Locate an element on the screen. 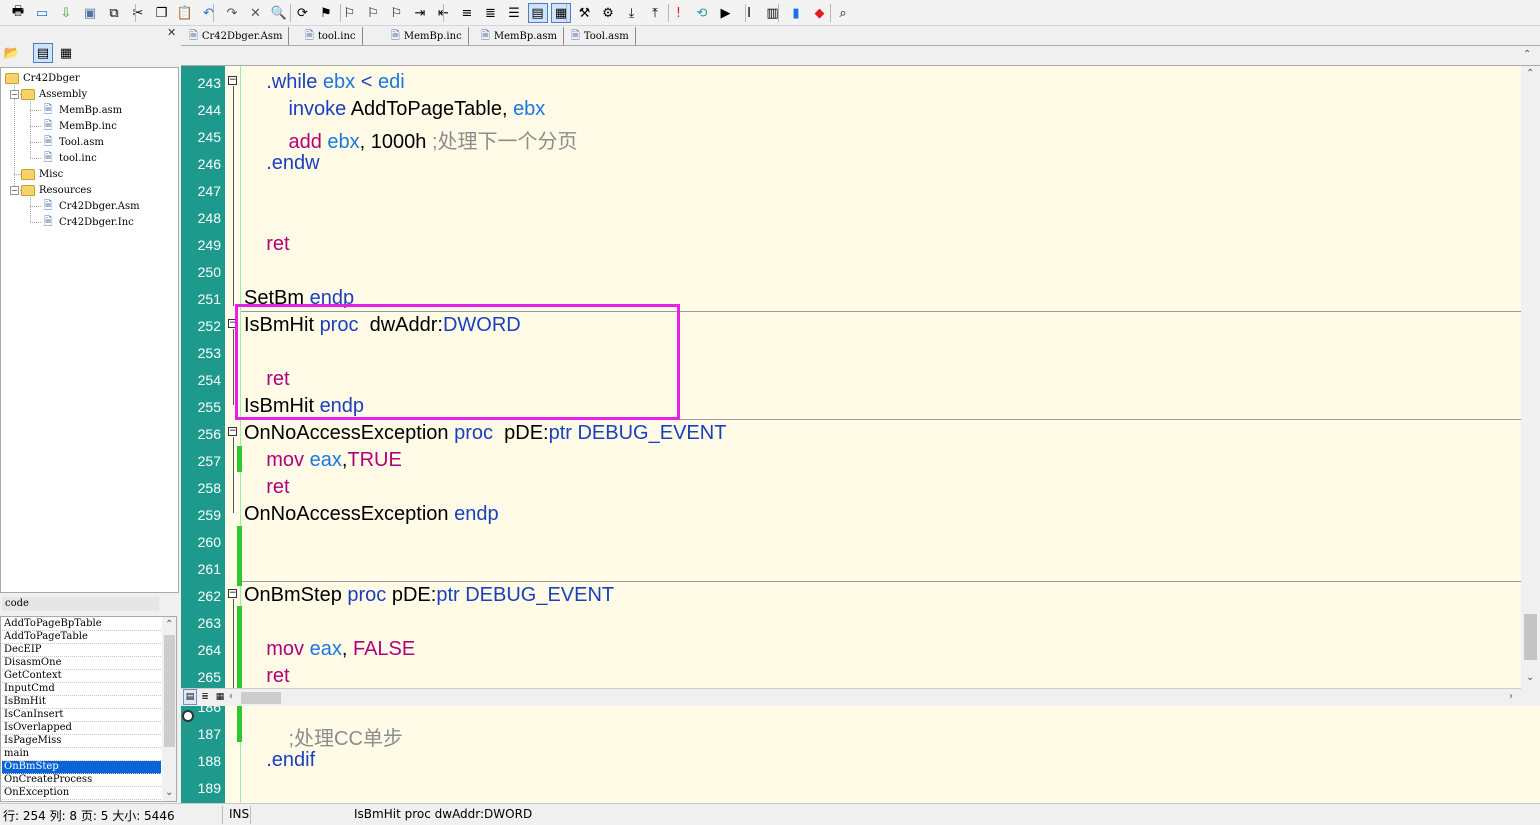 Image resolution: width=1540 pixels, height=825 pixels. scroll-right-icon: › is located at coordinates (1511, 696).